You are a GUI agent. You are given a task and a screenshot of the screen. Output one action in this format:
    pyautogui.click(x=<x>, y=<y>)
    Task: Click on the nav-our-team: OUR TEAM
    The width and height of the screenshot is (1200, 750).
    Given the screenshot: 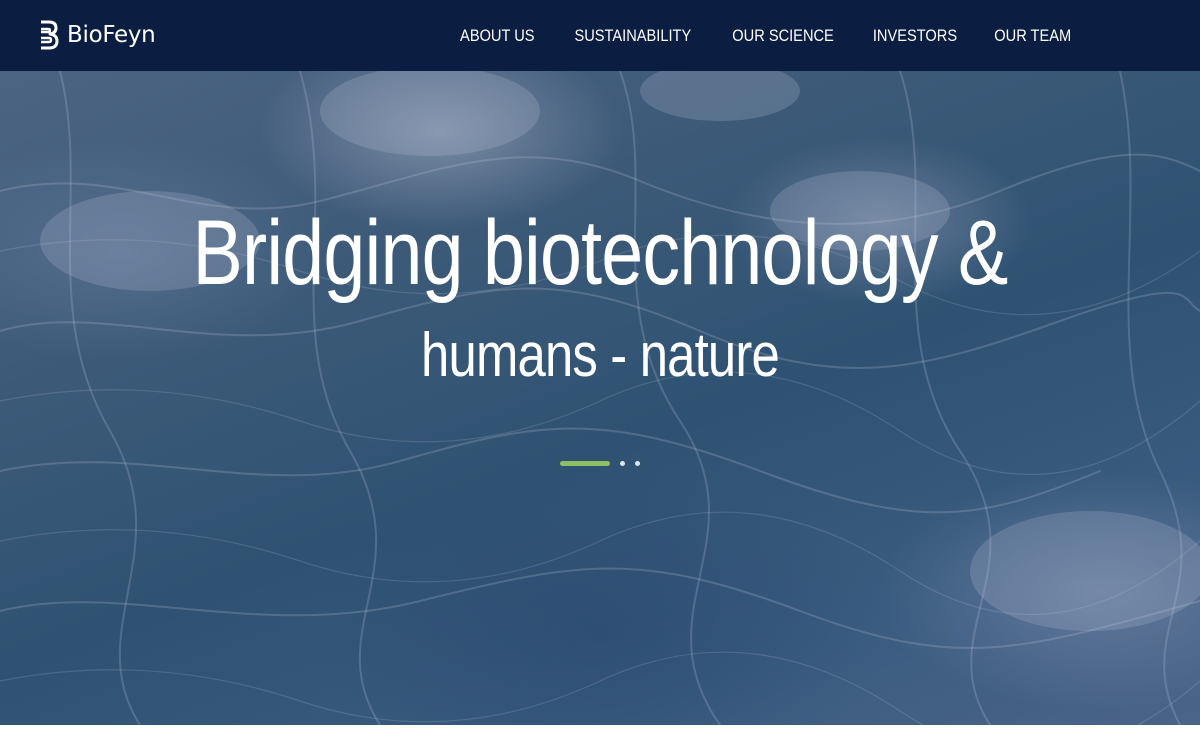 What is the action you would take?
    pyautogui.click(x=1033, y=36)
    